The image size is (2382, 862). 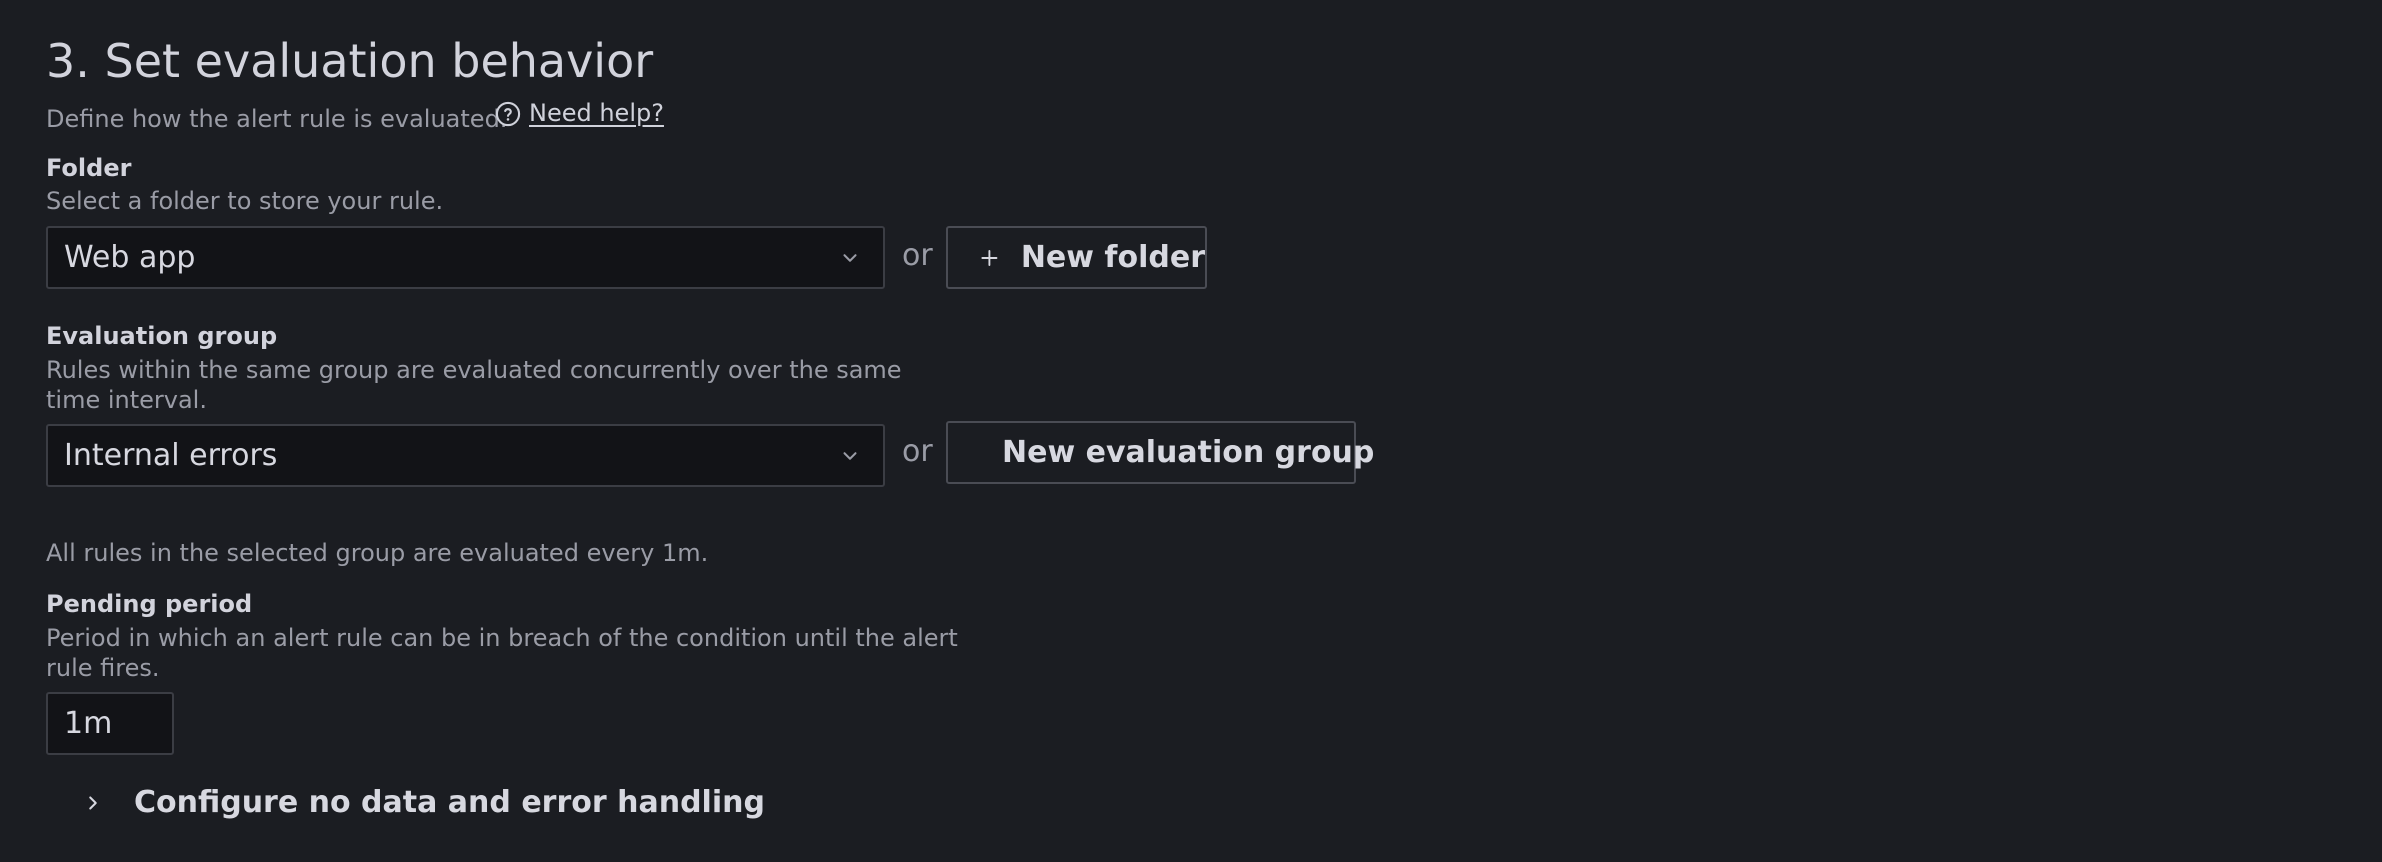 I want to click on folder-select-value: Web app, so click(x=130, y=257).